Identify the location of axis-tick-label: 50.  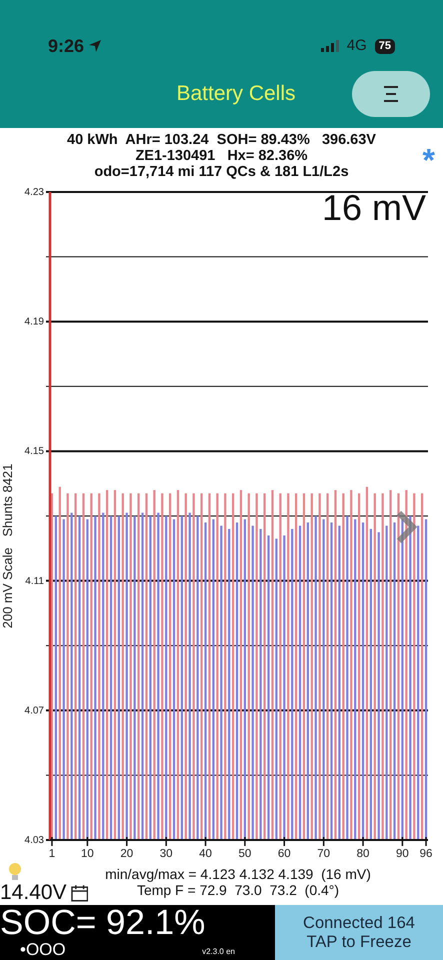
(245, 854).